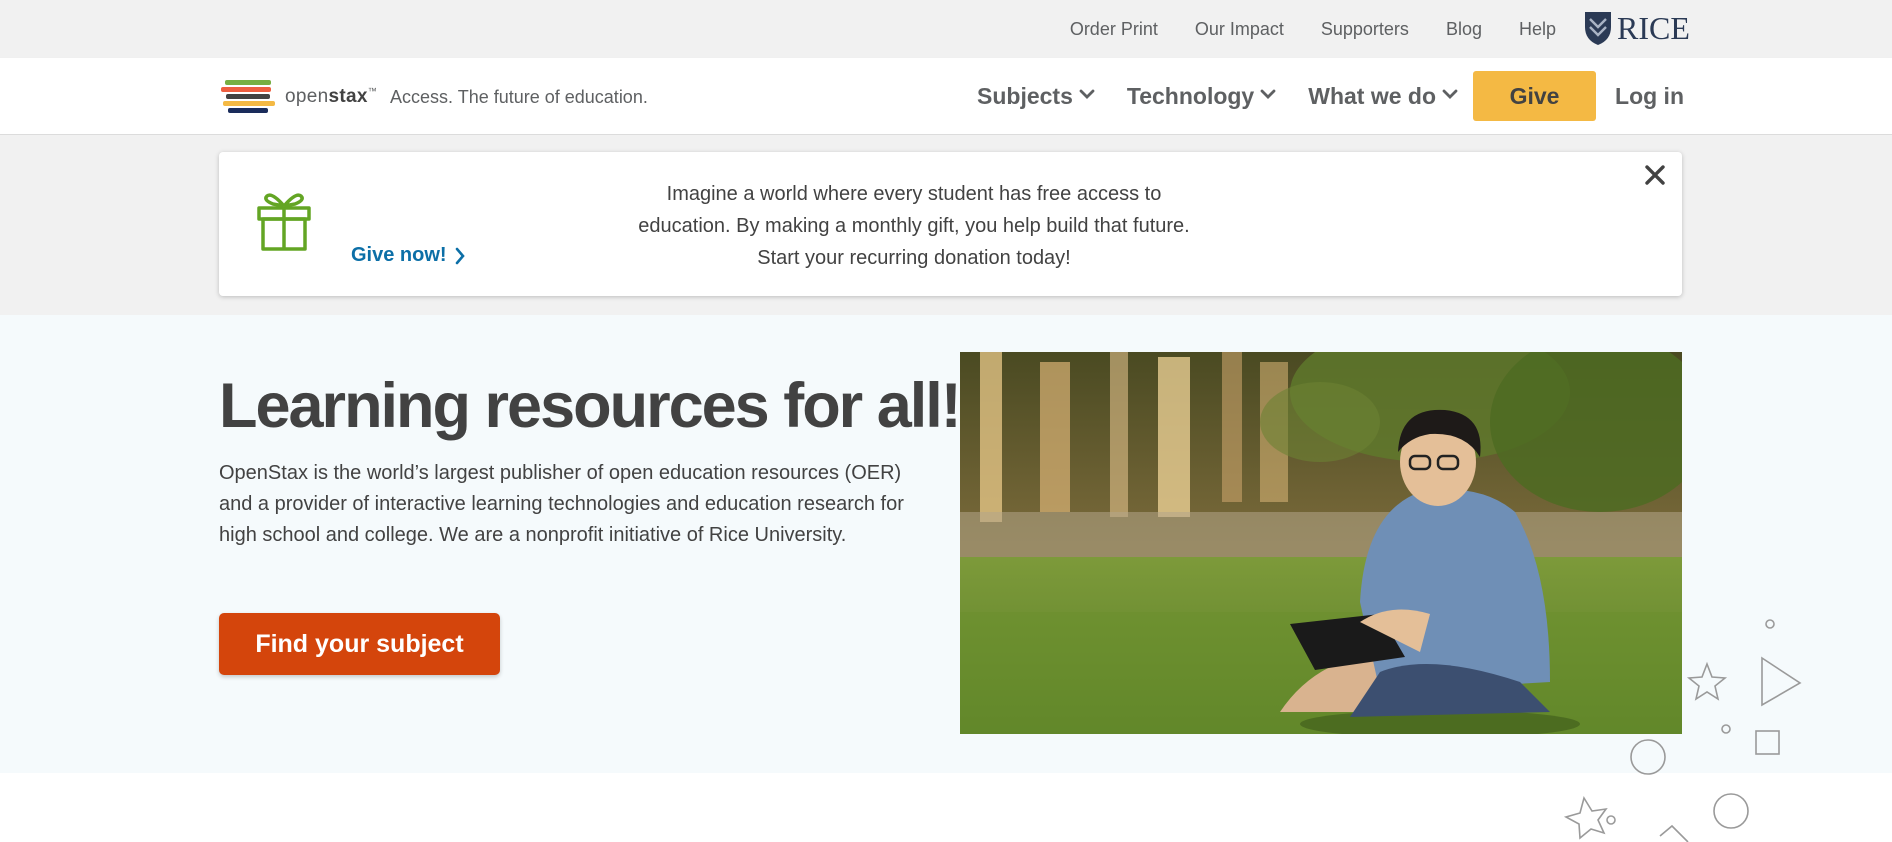  Describe the element at coordinates (248, 96) in the screenshot. I see `openstax-books-icon` at that location.